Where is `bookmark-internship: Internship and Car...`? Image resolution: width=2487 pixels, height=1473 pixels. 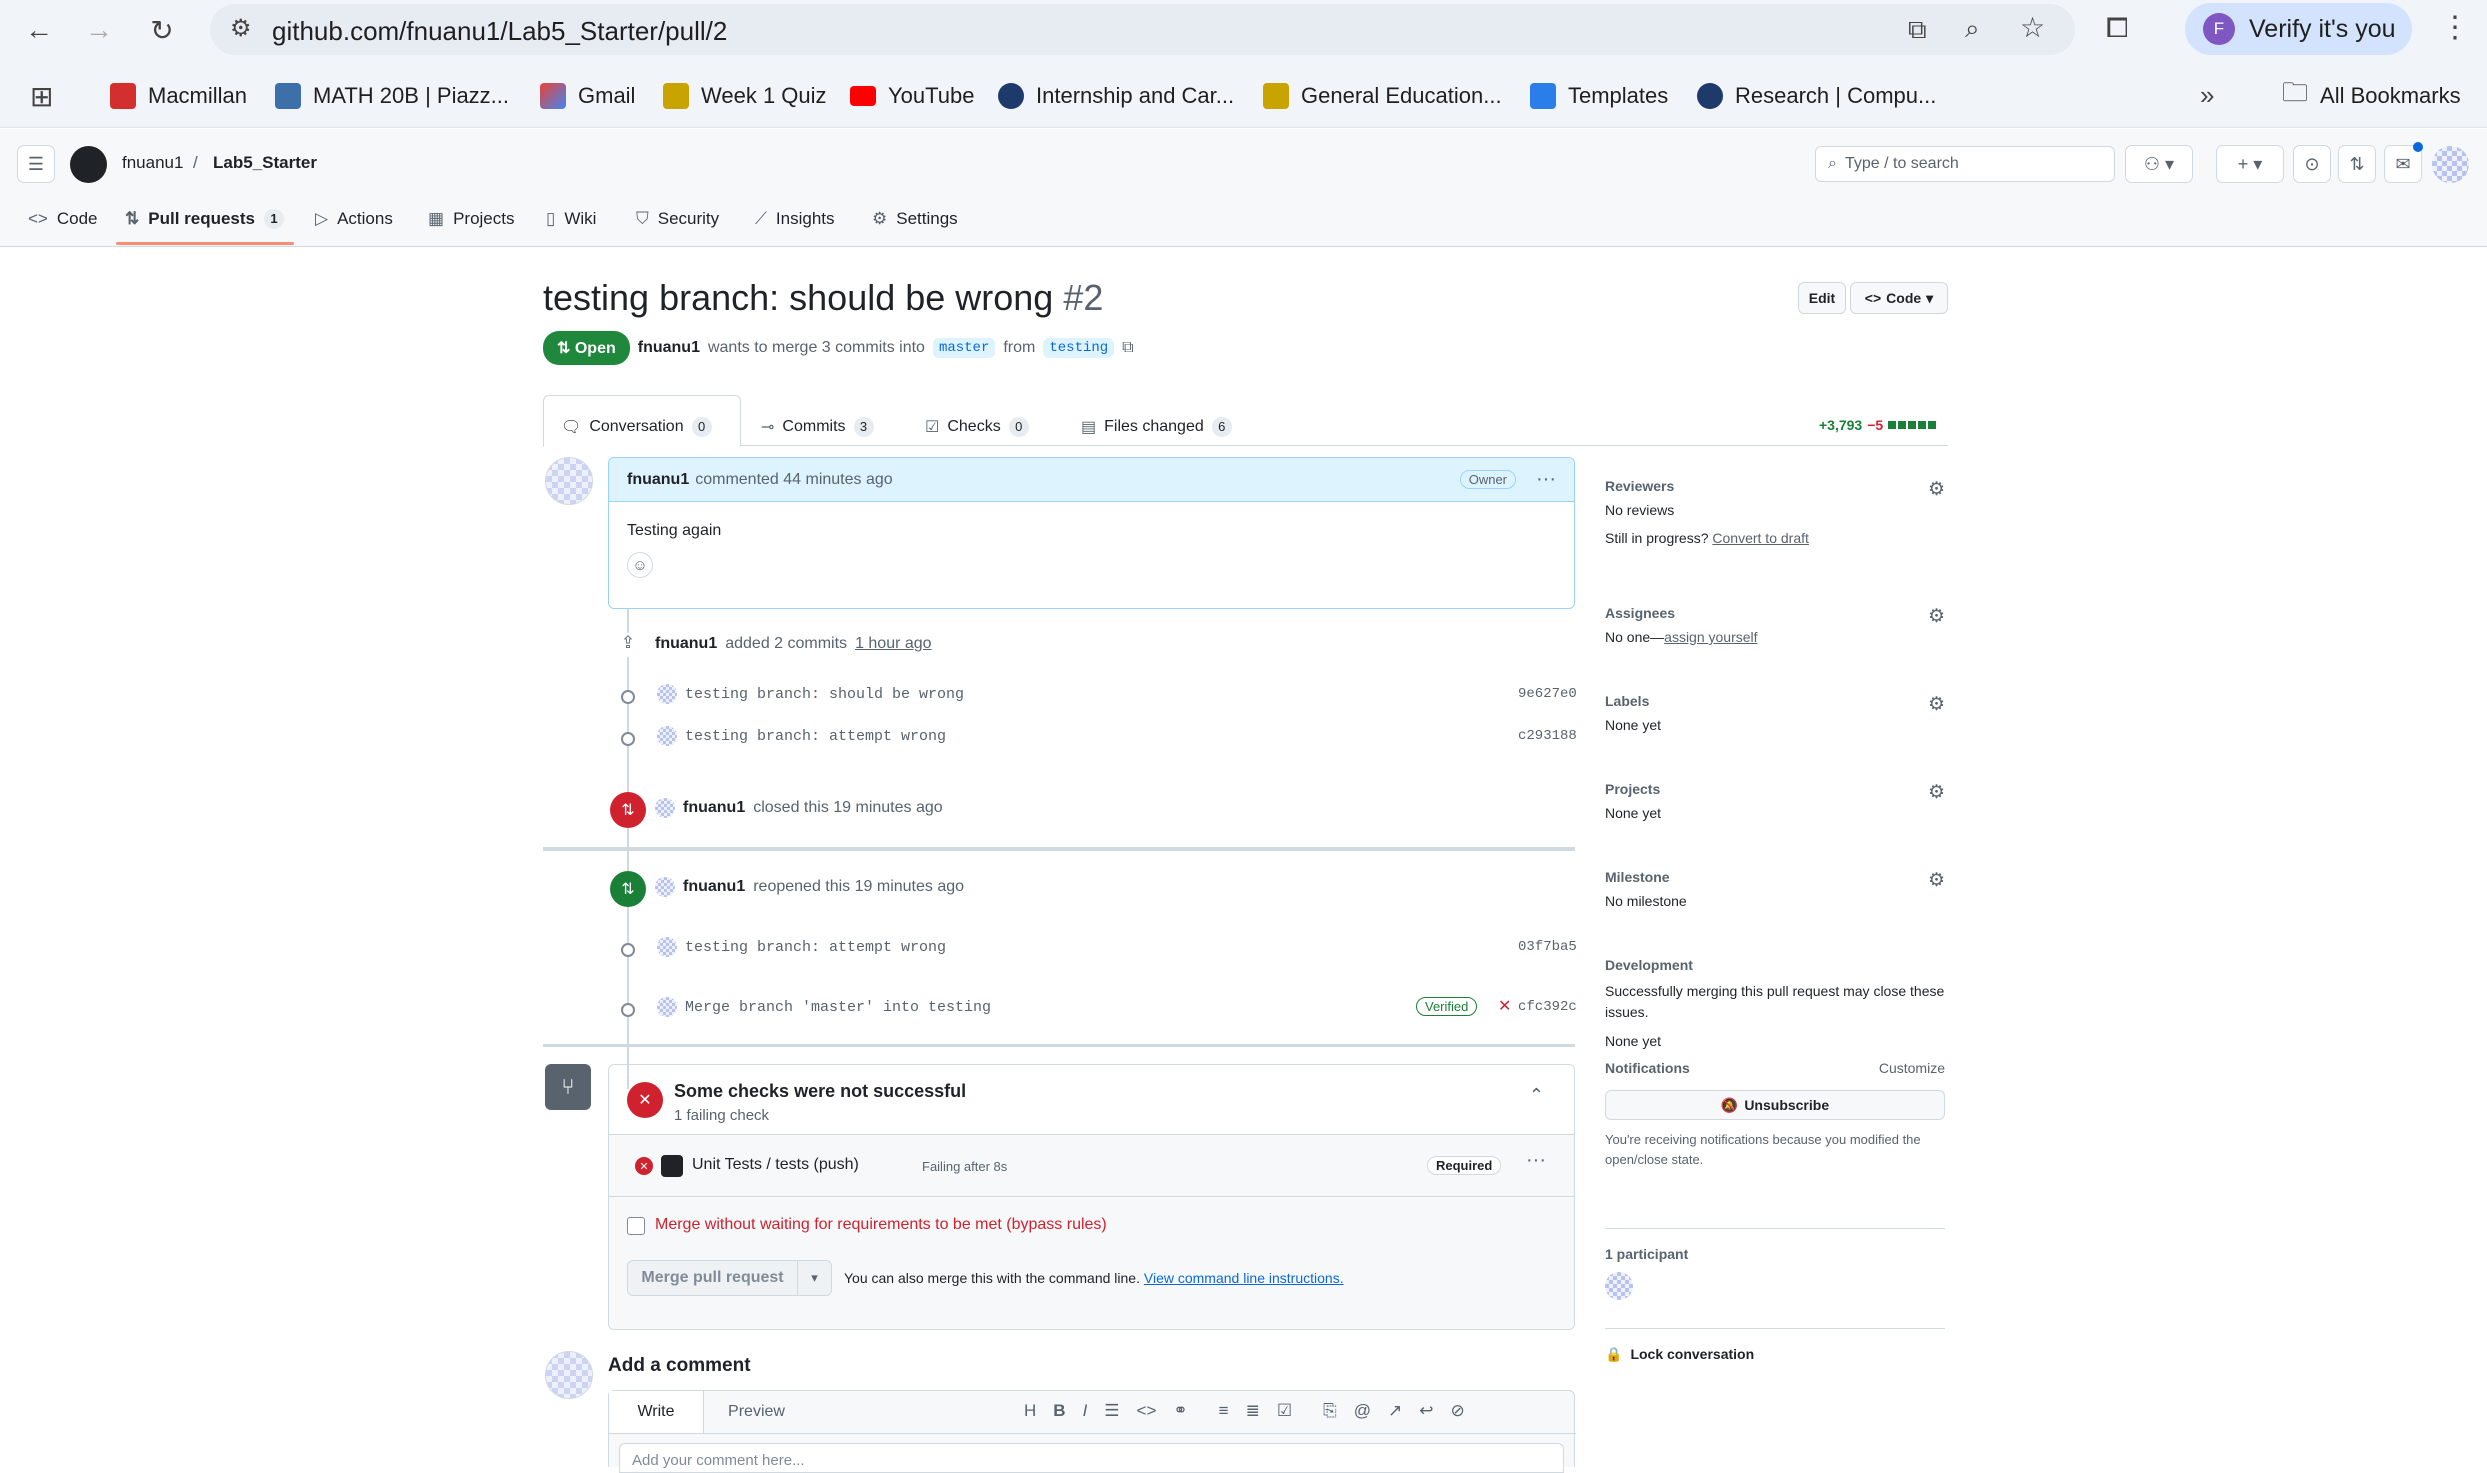
bookmark-internship: Internship and Car... is located at coordinates (1116, 96).